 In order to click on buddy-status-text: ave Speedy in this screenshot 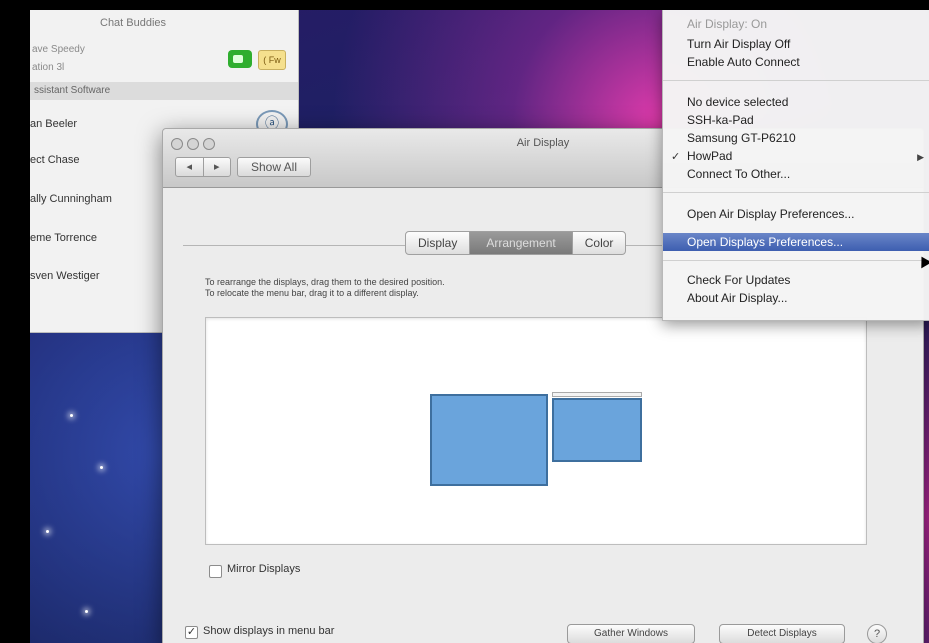, I will do `click(58, 49)`.